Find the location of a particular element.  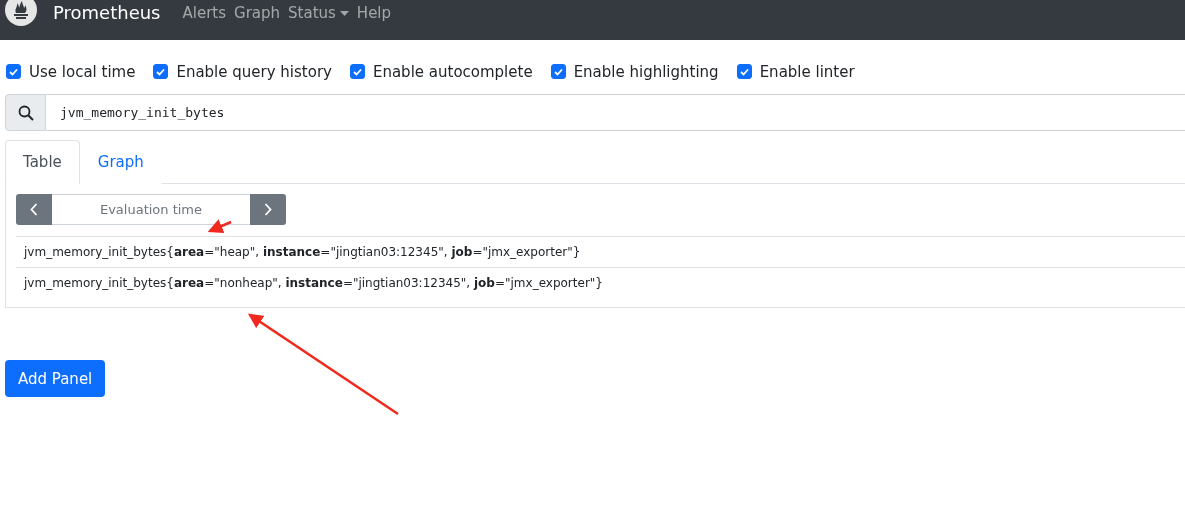

nav-link: Graph is located at coordinates (257, 13).